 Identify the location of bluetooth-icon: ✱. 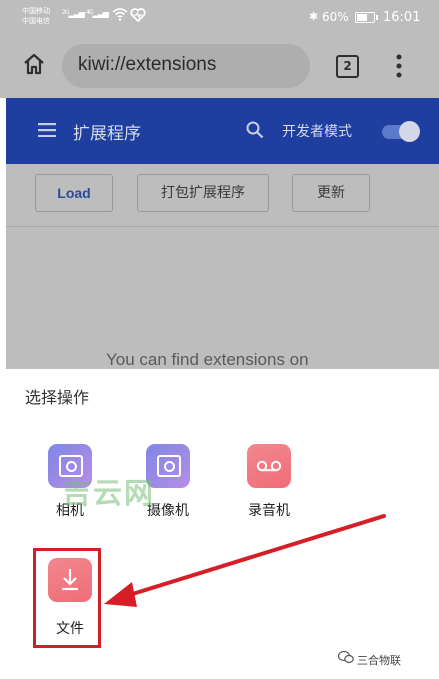
(314, 16).